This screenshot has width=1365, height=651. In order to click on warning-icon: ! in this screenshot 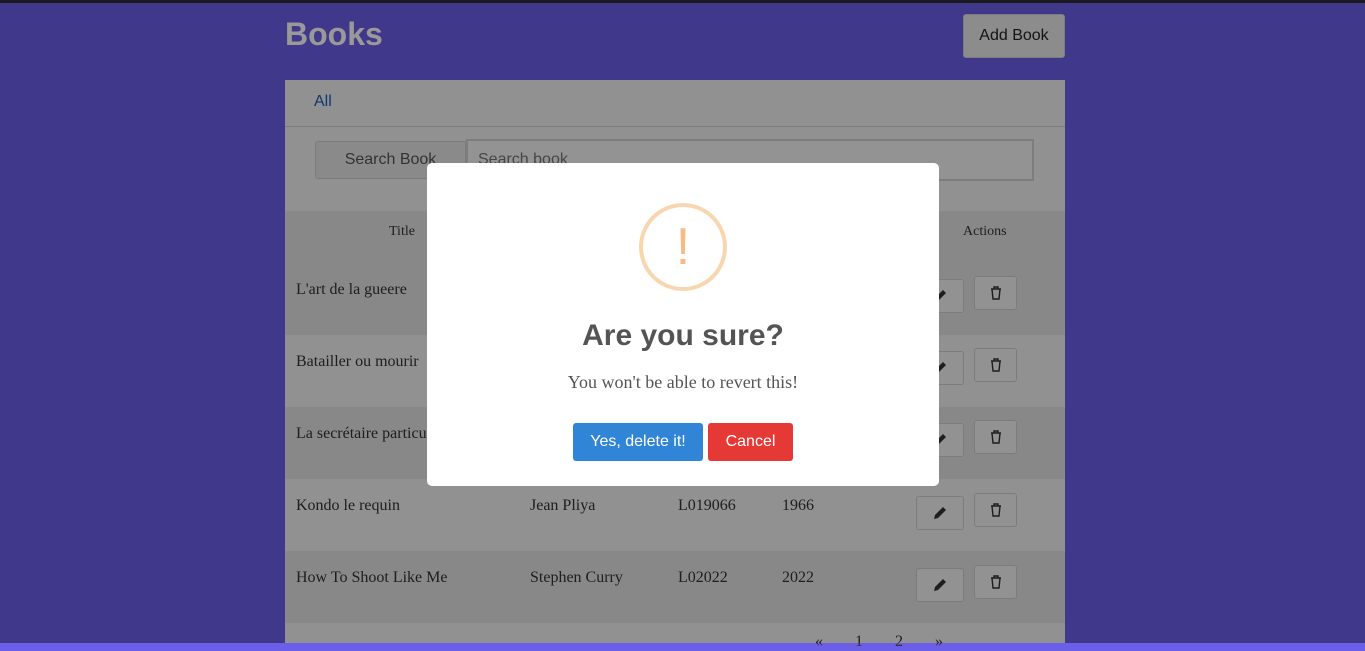, I will do `click(683, 247)`.